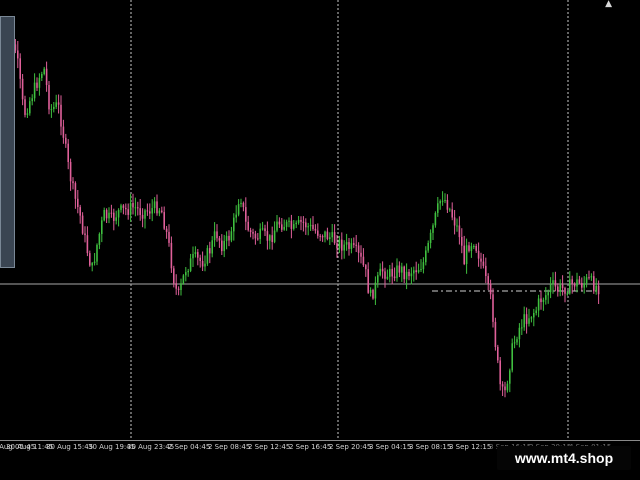  Describe the element at coordinates (390, 447) in the screenshot. I see `time-label: 3 Sep 04:15` at that location.